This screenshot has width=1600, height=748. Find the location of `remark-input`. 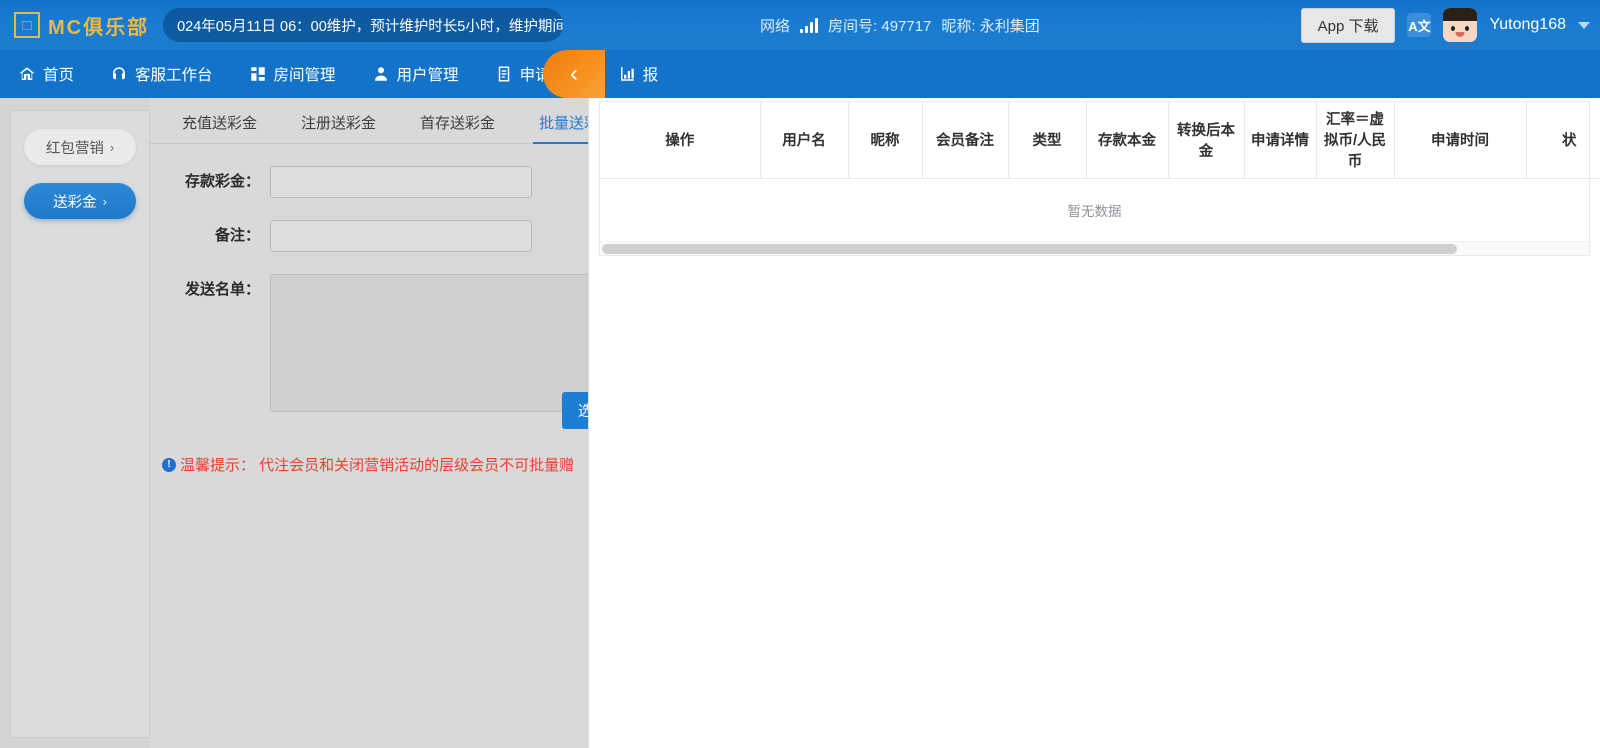

remark-input is located at coordinates (401, 236).